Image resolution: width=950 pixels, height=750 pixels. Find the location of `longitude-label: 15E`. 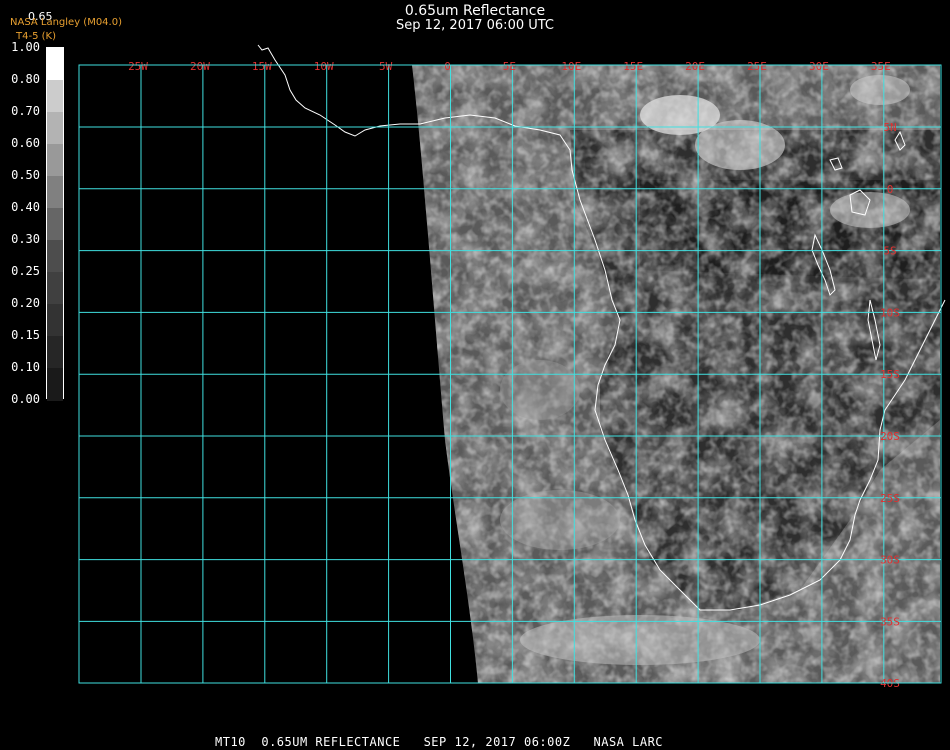

longitude-label: 15E is located at coordinates (633, 66).